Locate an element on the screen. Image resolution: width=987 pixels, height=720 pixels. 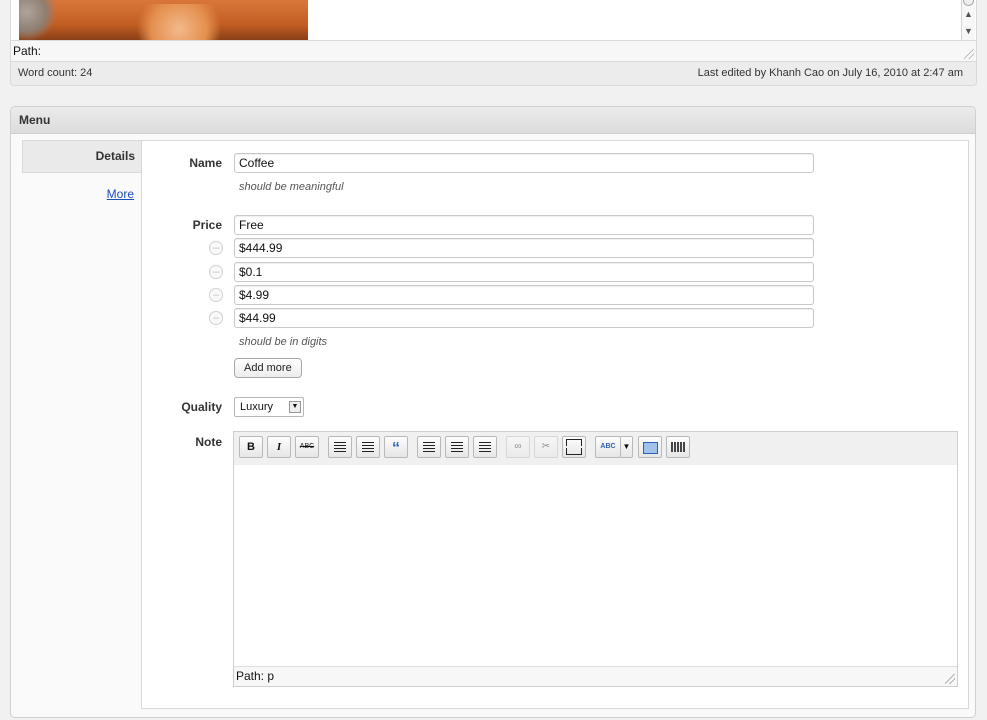
note-editor-path: Path: p is located at coordinates (595, 676).